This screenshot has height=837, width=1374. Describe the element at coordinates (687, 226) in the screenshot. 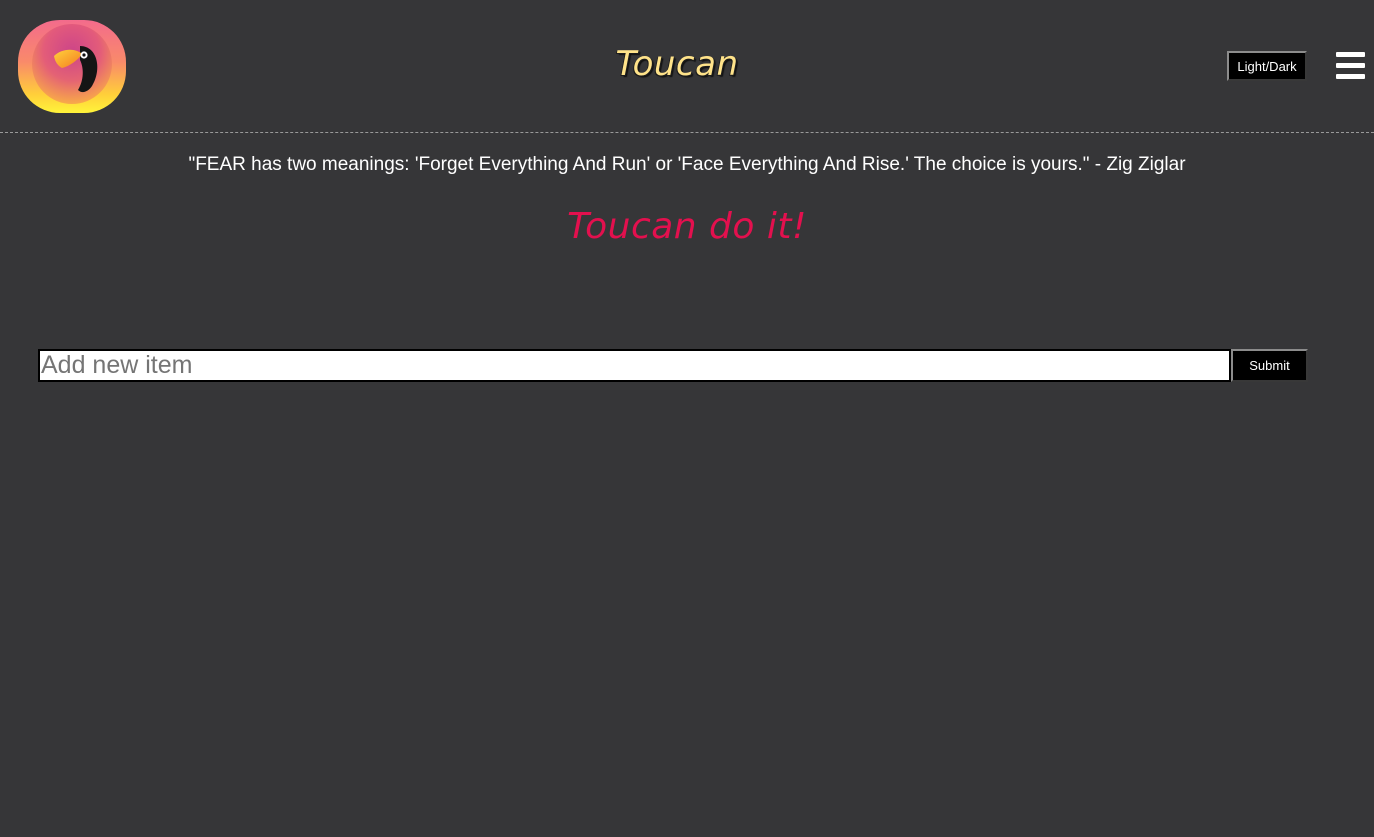

I see `tagline: Toucan do it!` at that location.